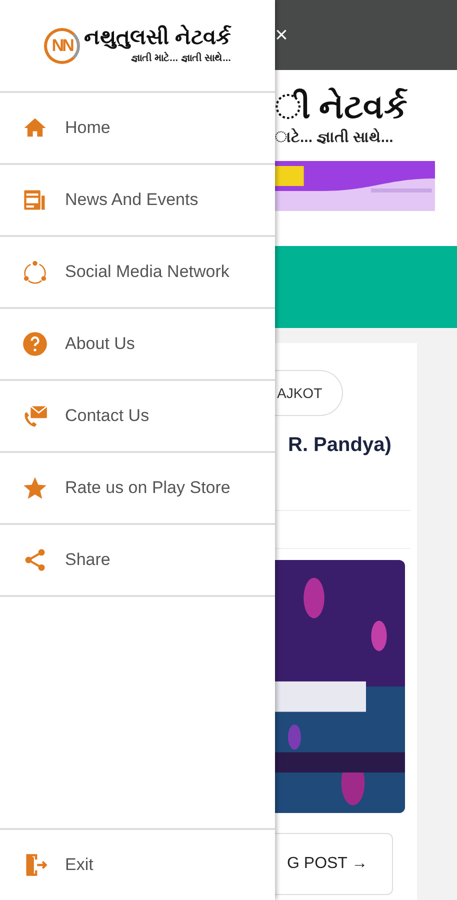  I want to click on menu-item: Social Media Network, so click(137, 273).